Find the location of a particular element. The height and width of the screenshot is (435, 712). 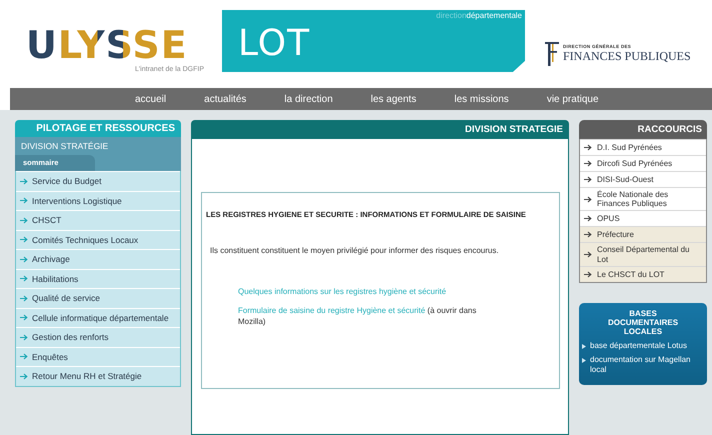

document-base-link: documentation sur Magellan local is located at coordinates (643, 365).